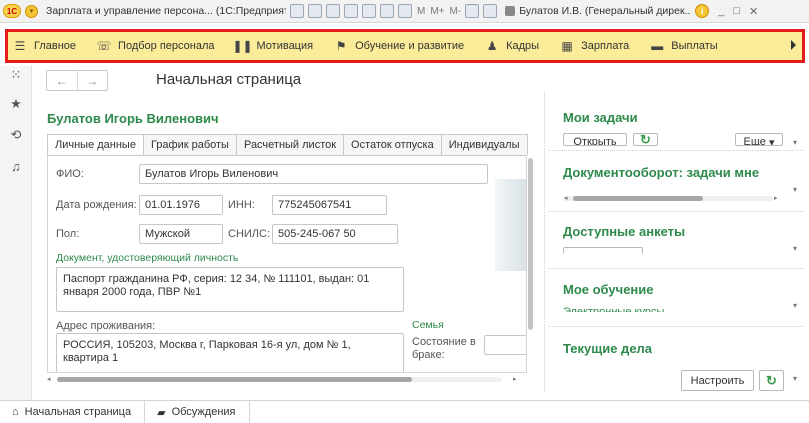 The height and width of the screenshot is (423, 809). I want to click on table-icon, so click(387, 11).